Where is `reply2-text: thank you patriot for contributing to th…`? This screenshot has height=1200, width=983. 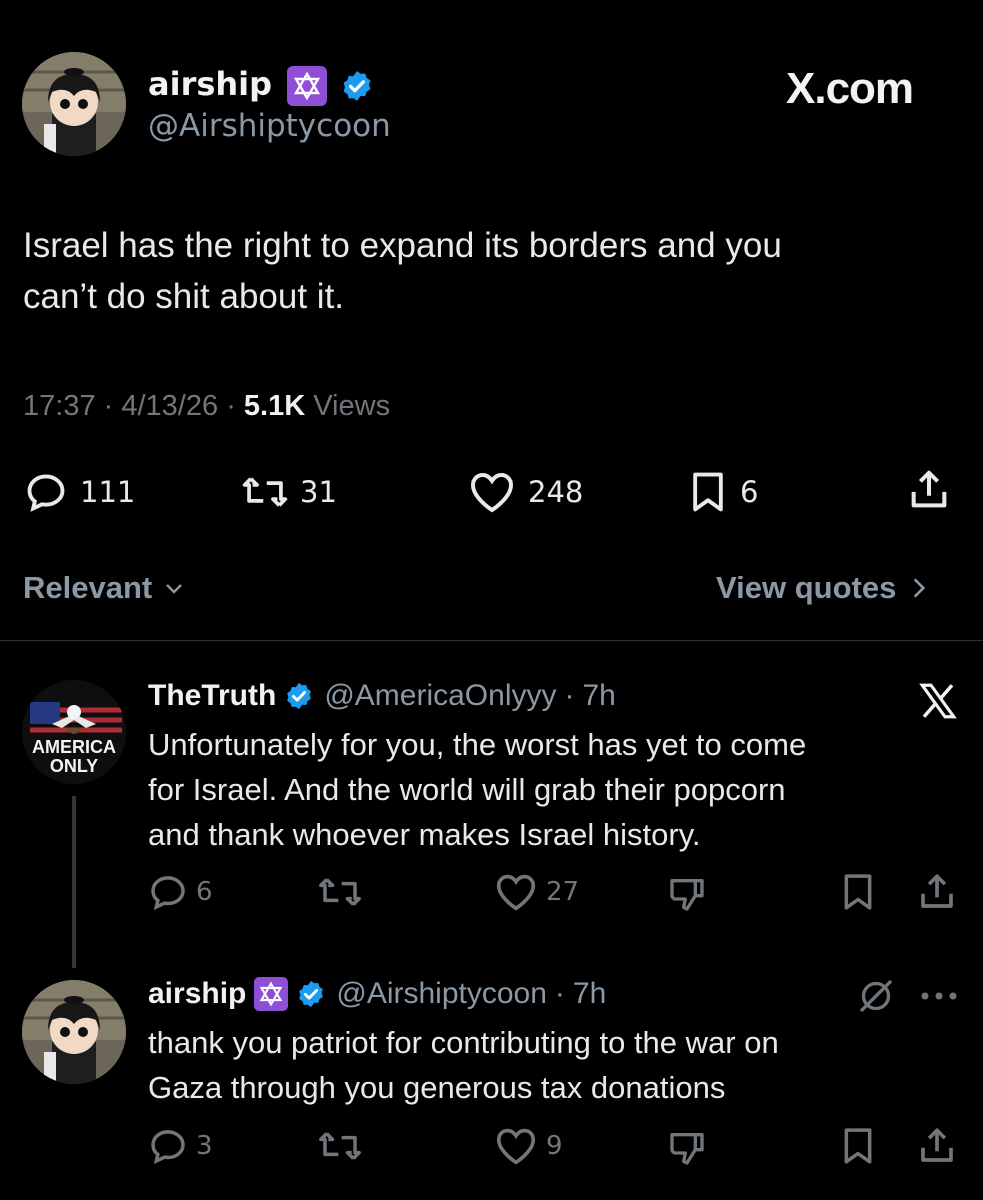
reply2-text: thank you patriot for contributing to th… is located at coordinates (463, 1065).